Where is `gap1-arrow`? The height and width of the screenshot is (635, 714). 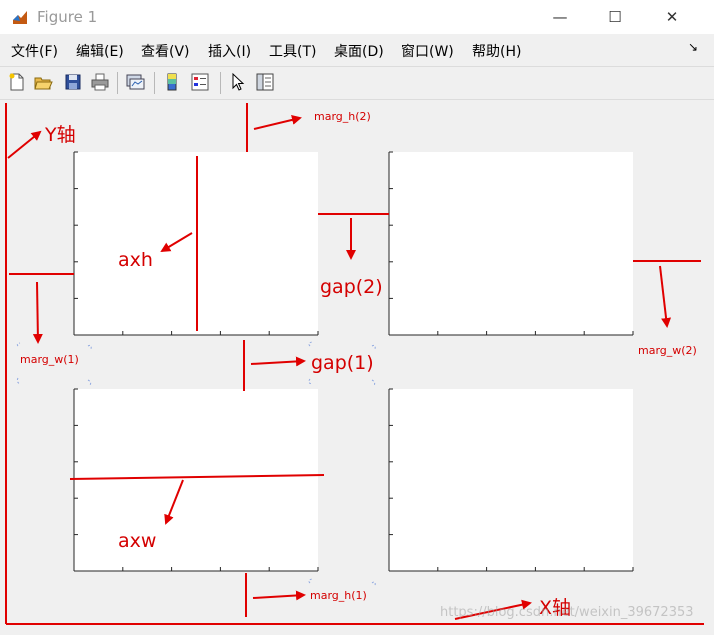 gap1-arrow is located at coordinates (278, 361).